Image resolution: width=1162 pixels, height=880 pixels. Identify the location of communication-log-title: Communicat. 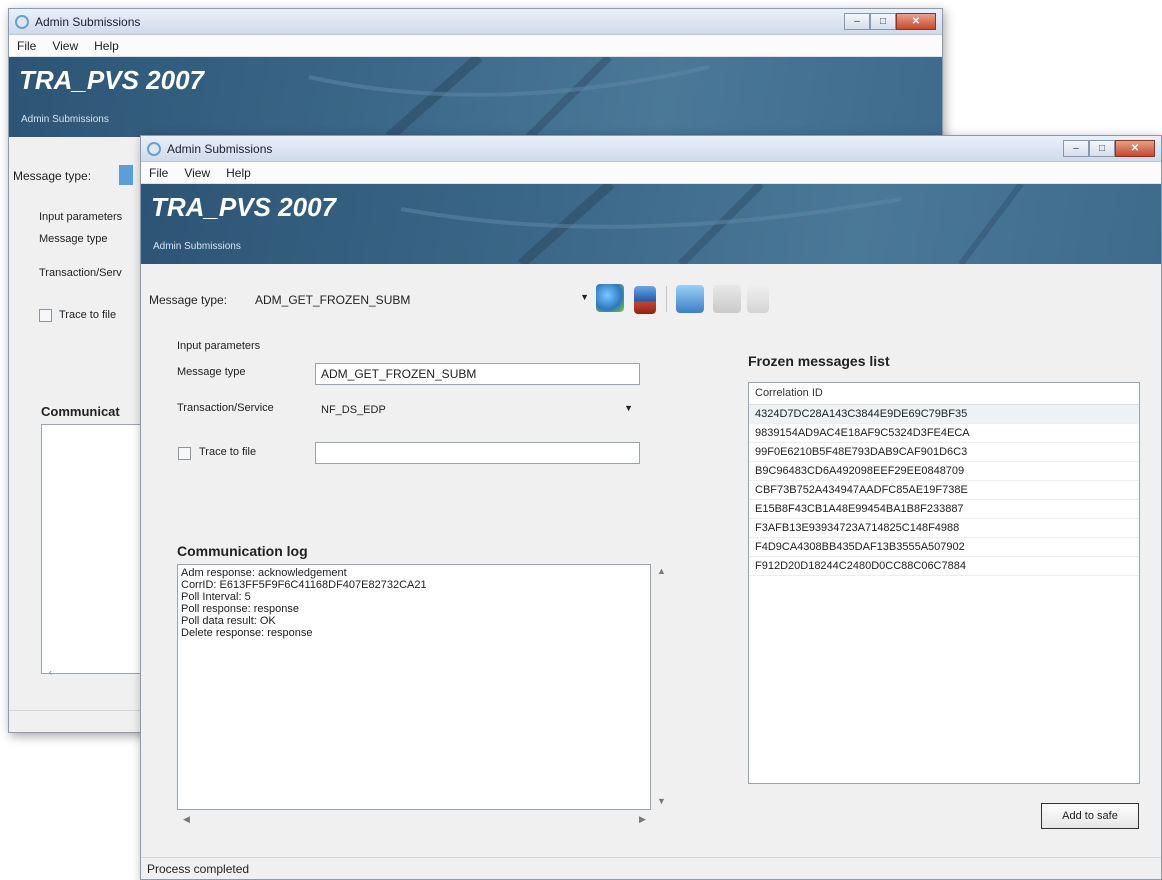
(80, 411).